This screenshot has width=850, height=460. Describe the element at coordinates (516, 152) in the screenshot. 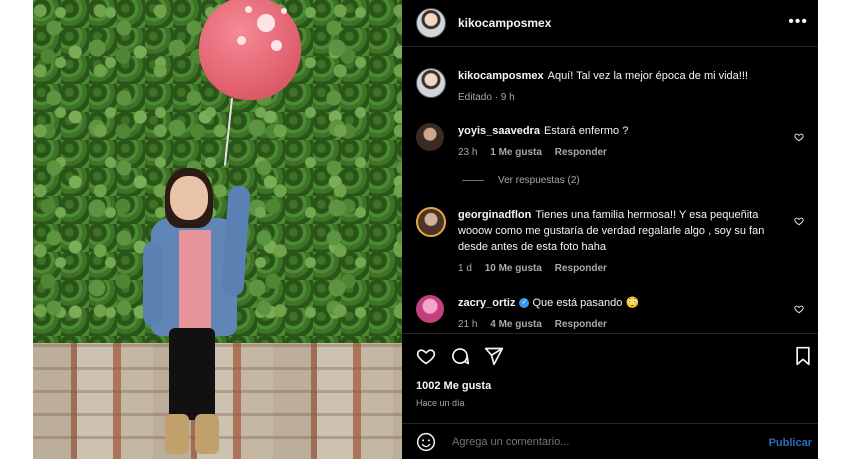

I see `comment-likes: 1 Me gusta` at that location.